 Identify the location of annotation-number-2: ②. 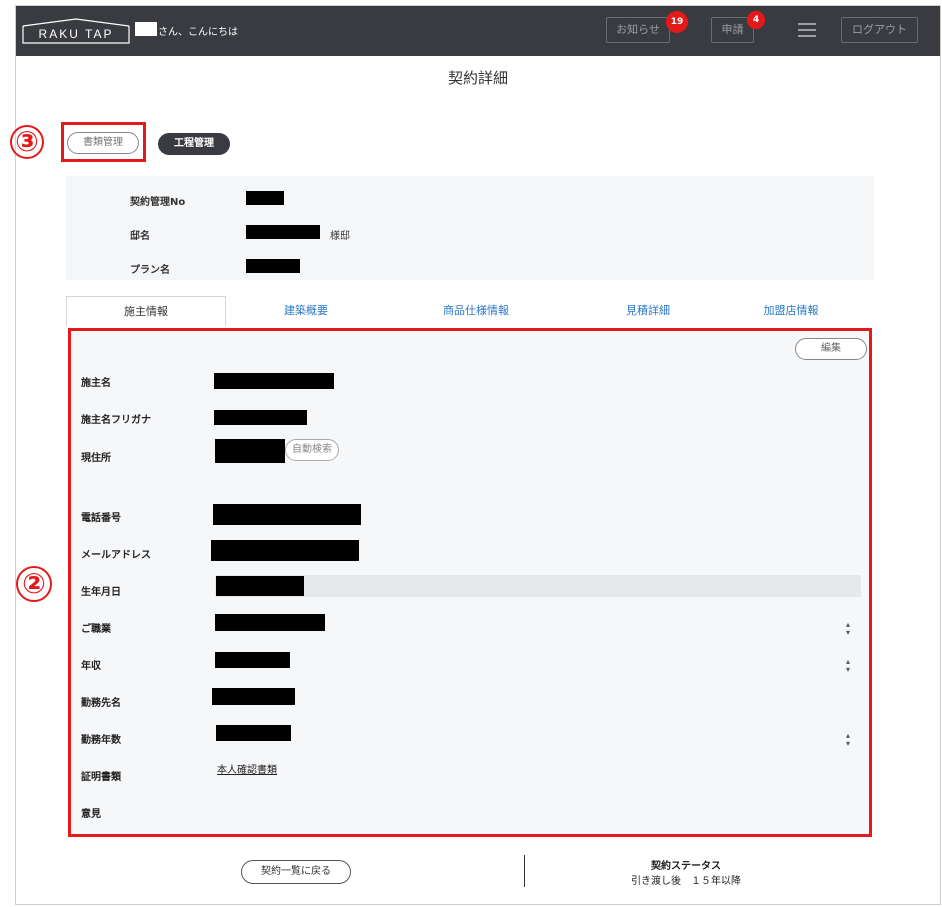
(34, 583).